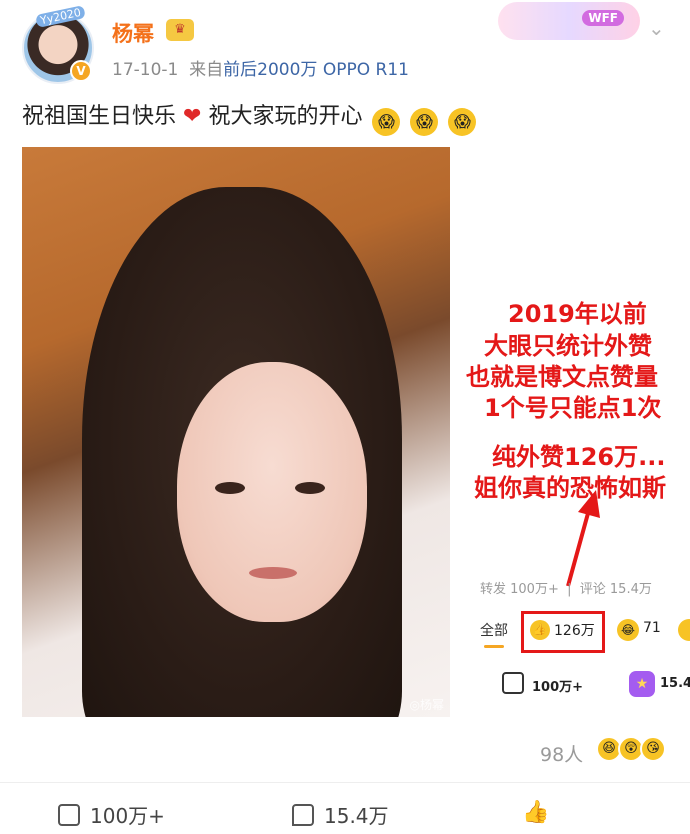 This screenshot has height=834, width=690. What do you see at coordinates (192, 116) in the screenshot?
I see `heart-icon: ❤` at bounding box center [192, 116].